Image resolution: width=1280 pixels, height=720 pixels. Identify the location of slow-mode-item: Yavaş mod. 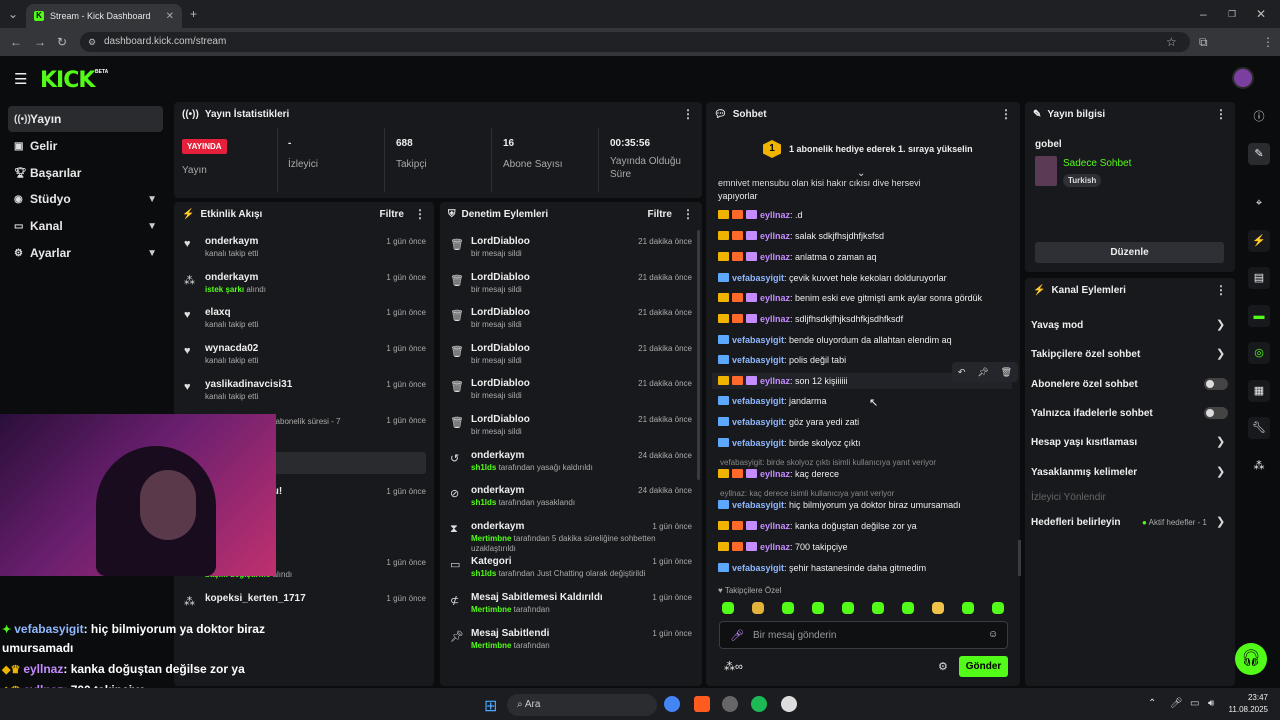
(1057, 325).